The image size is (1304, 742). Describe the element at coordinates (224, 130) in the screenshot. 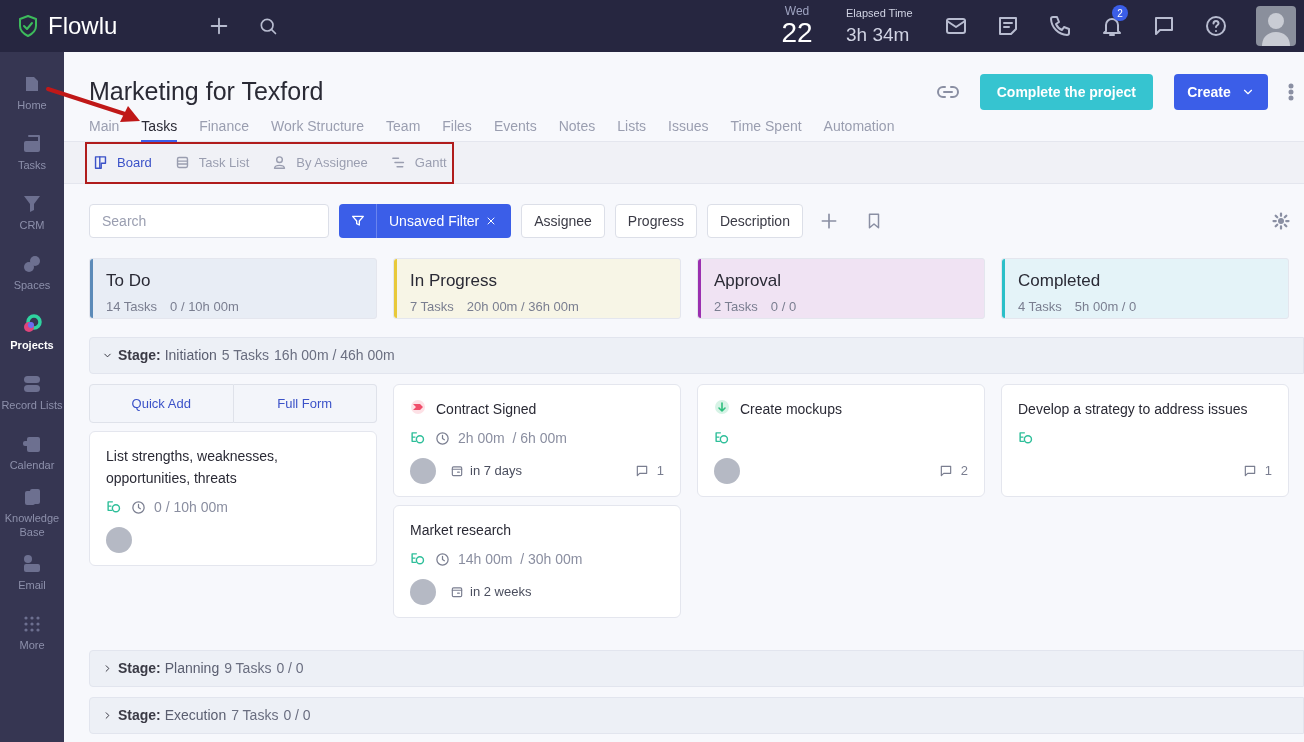

I see `tab: Finance` at that location.